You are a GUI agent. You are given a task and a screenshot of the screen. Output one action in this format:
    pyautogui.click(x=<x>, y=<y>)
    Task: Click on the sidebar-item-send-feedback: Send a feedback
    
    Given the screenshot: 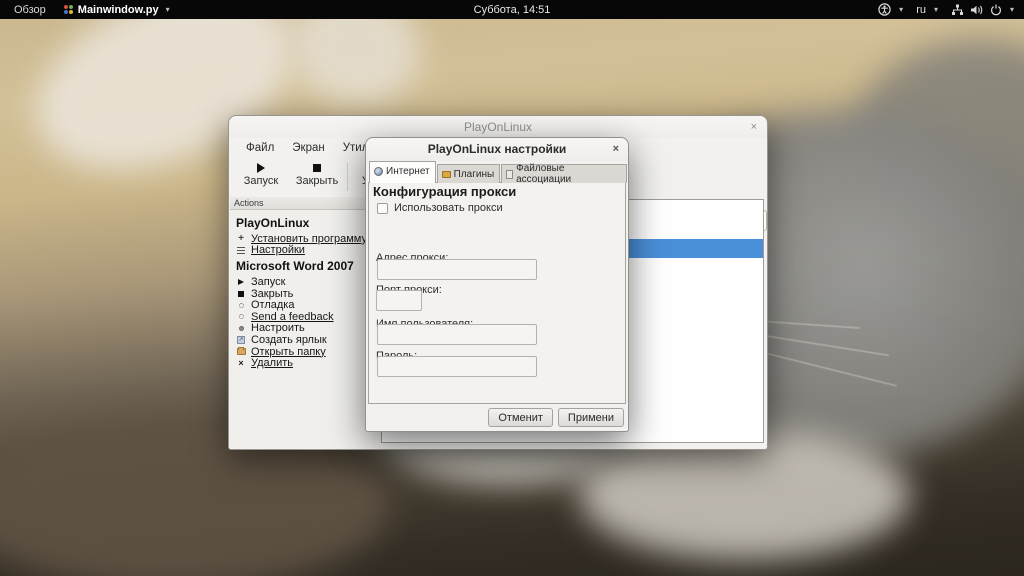 What is the action you would take?
    pyautogui.click(x=305, y=317)
    